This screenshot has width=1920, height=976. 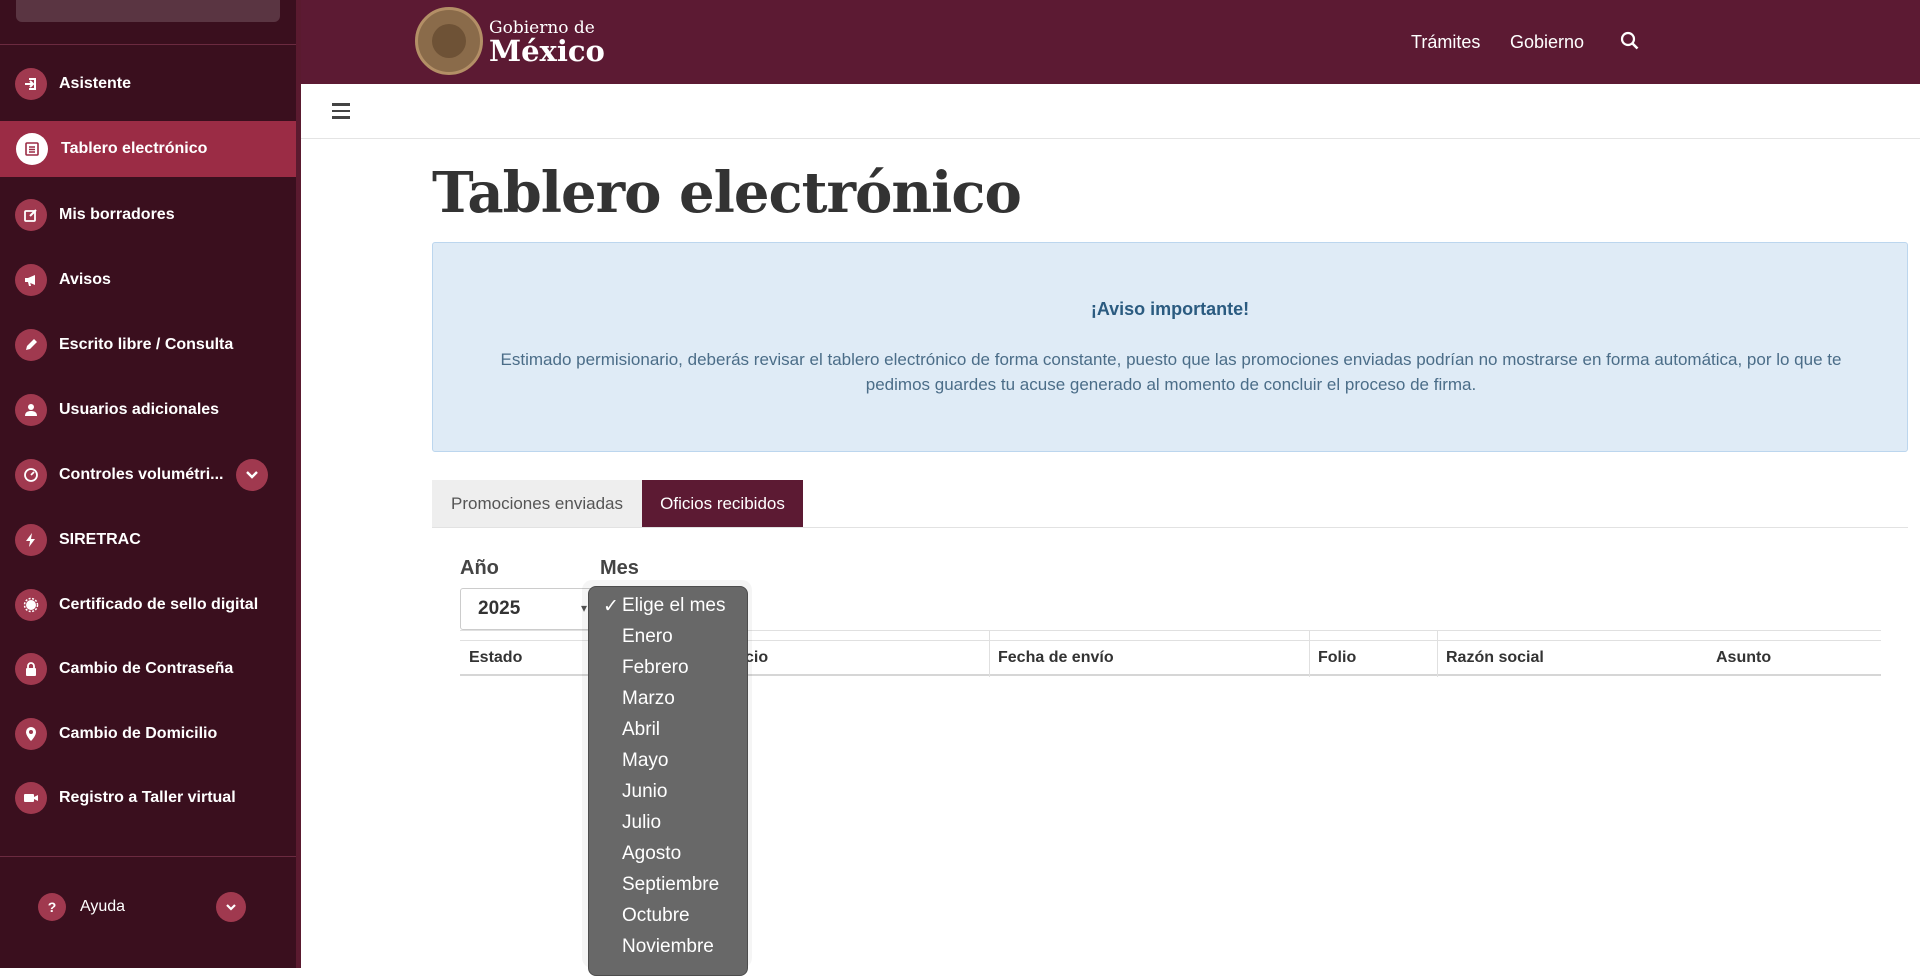 What do you see at coordinates (31, 215) in the screenshot?
I see `edit-icon` at bounding box center [31, 215].